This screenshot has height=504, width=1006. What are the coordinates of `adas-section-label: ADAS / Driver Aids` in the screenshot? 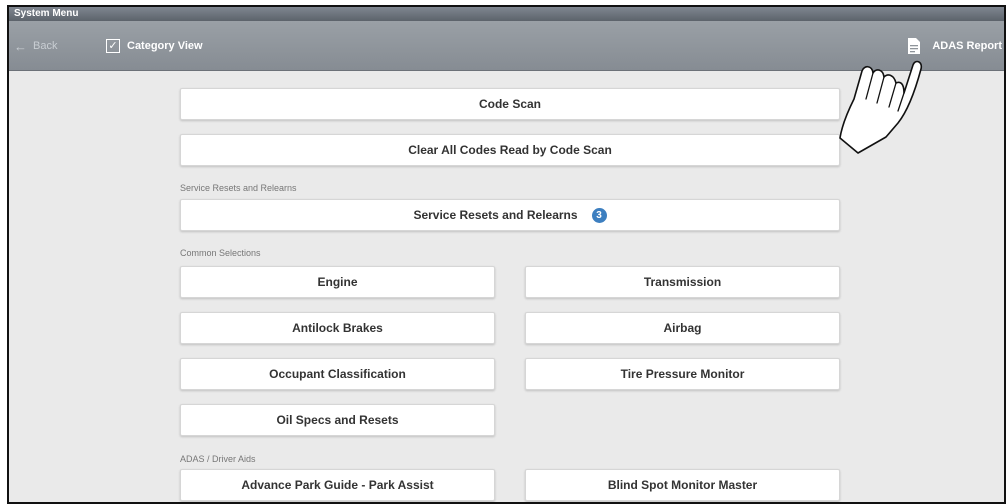 It's located at (218, 459).